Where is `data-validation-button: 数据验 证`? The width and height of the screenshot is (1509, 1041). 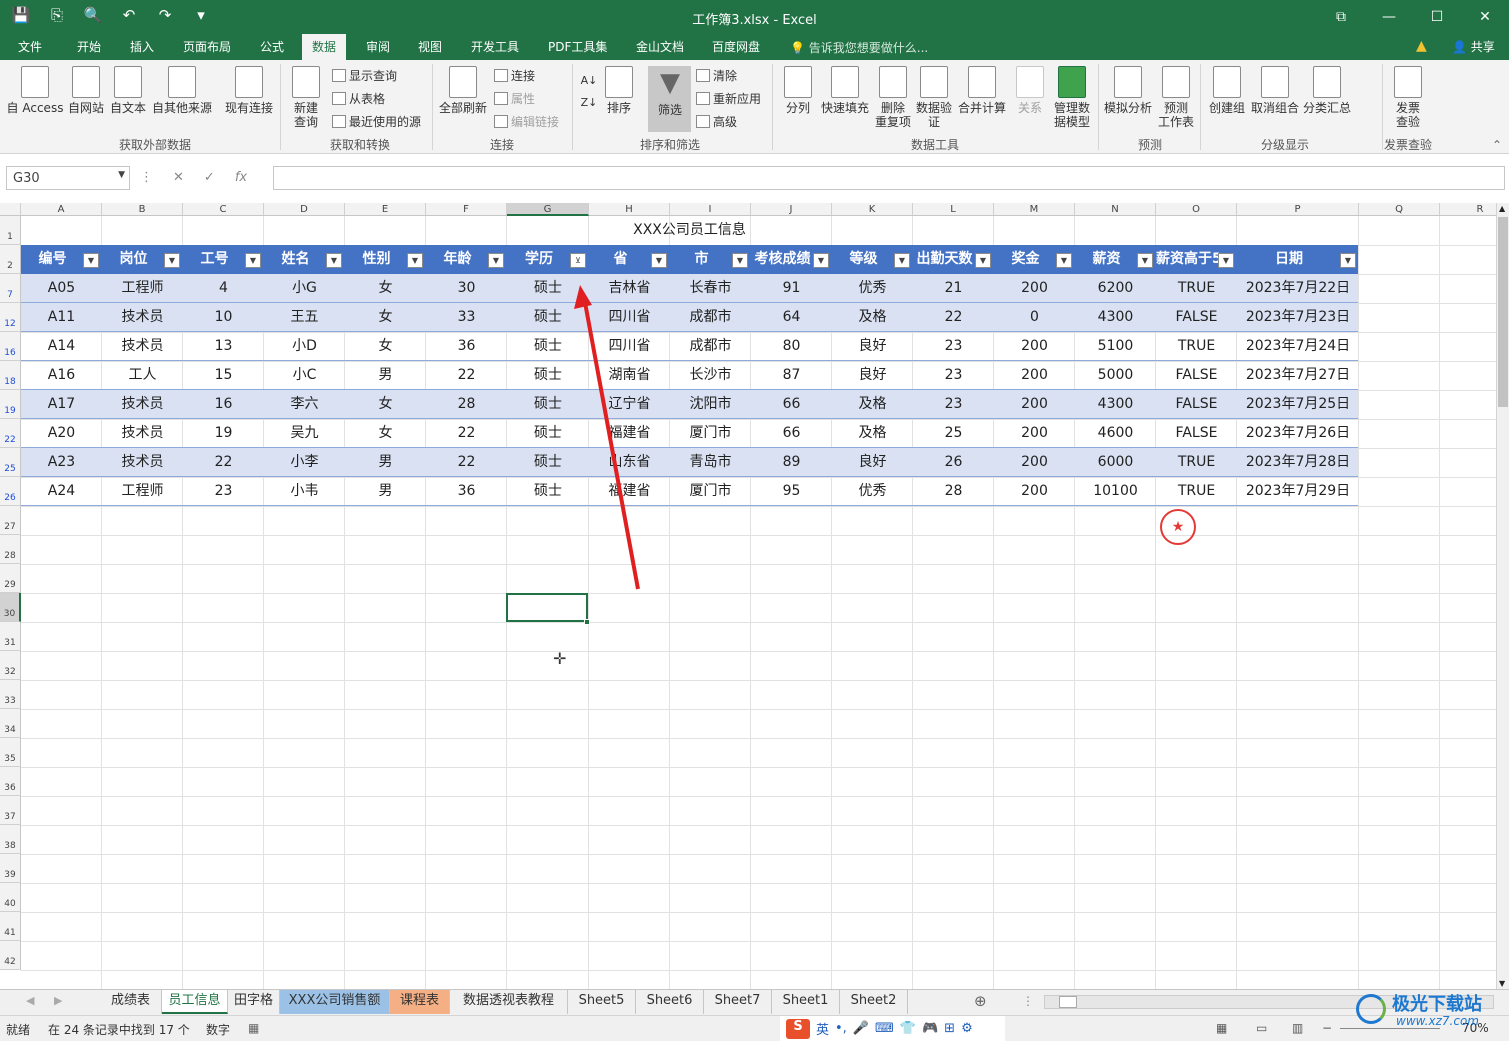 data-validation-button: 数据验 证 is located at coordinates (934, 97).